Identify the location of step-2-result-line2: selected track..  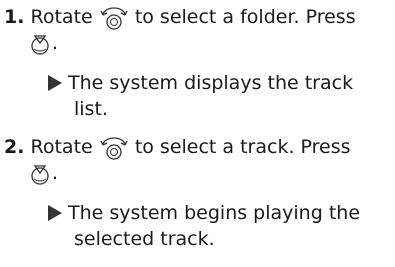
(144, 239).